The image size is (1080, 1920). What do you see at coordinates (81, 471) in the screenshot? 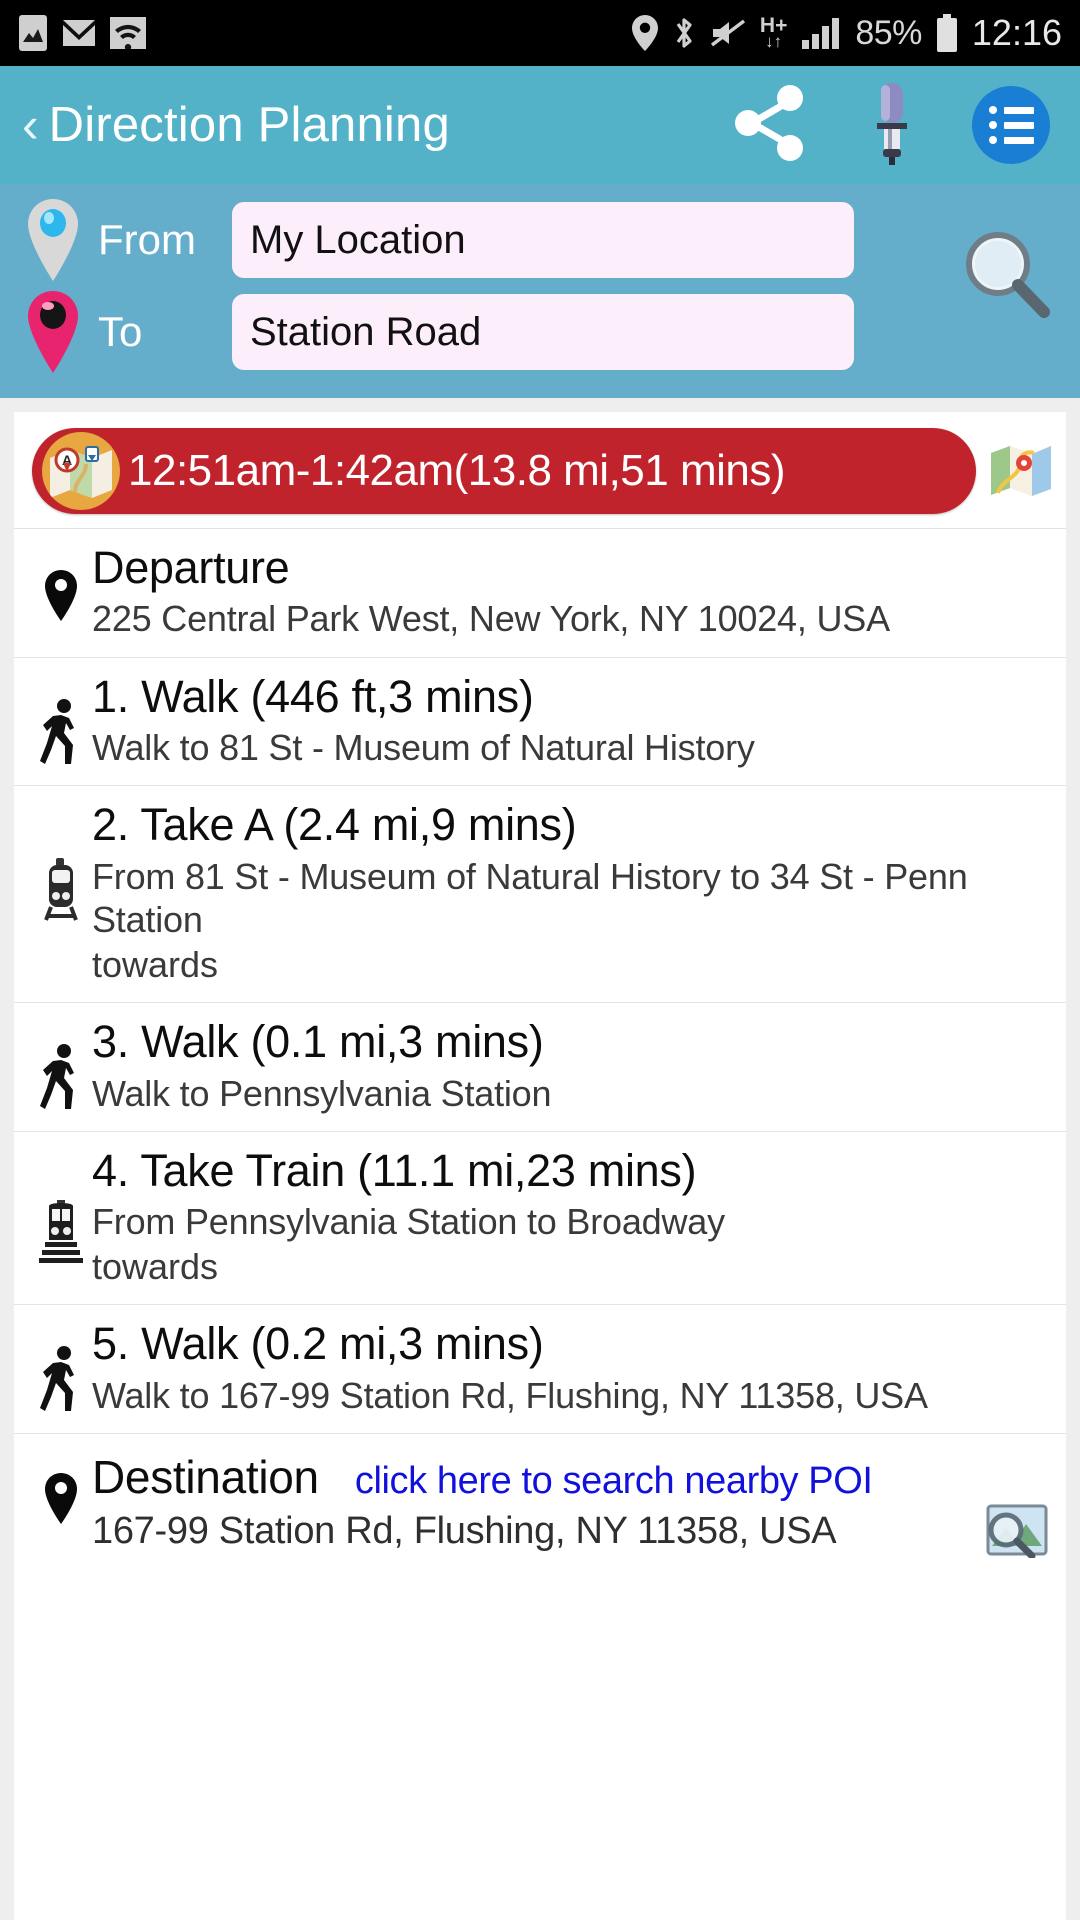
I see `map-route-badge-icon: A` at bounding box center [81, 471].